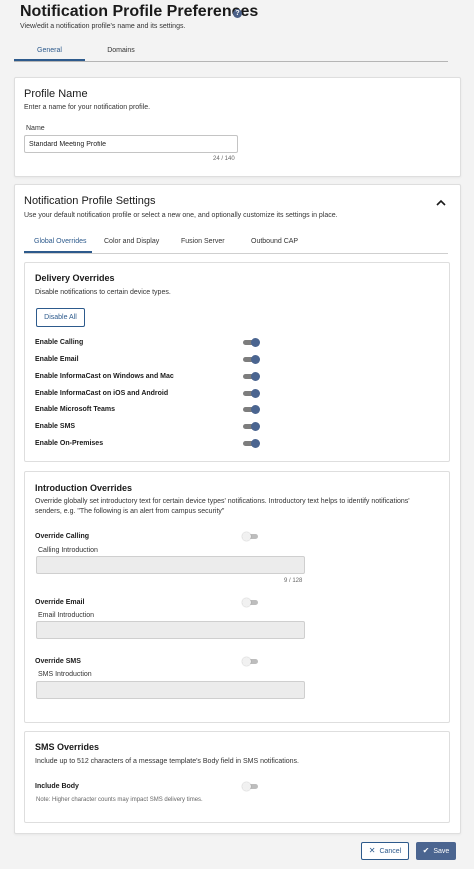 The image size is (474, 869). I want to click on page-title: Notification Profile Preferences, so click(139, 11).